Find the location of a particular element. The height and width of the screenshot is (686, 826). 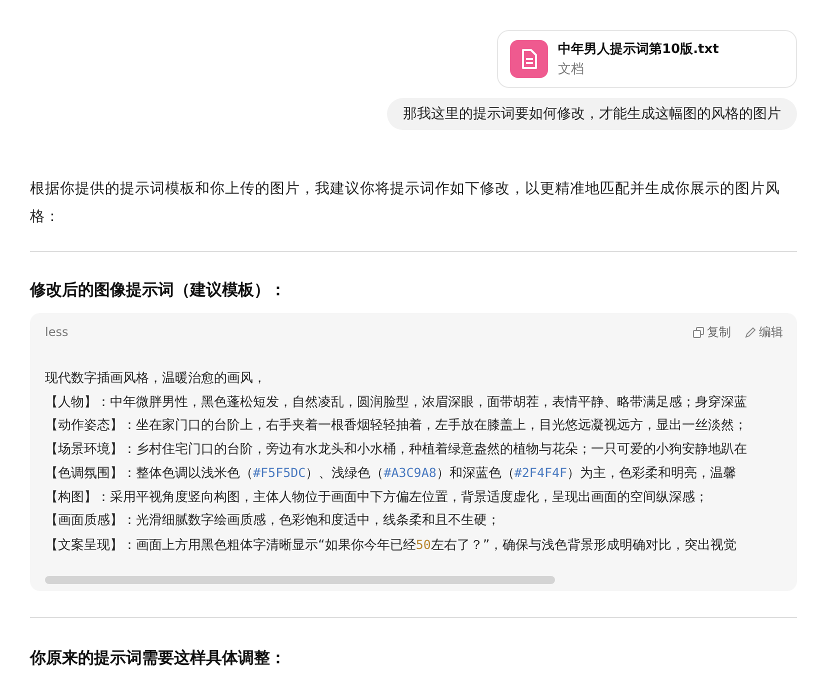

copy-icon is located at coordinates (698, 332).